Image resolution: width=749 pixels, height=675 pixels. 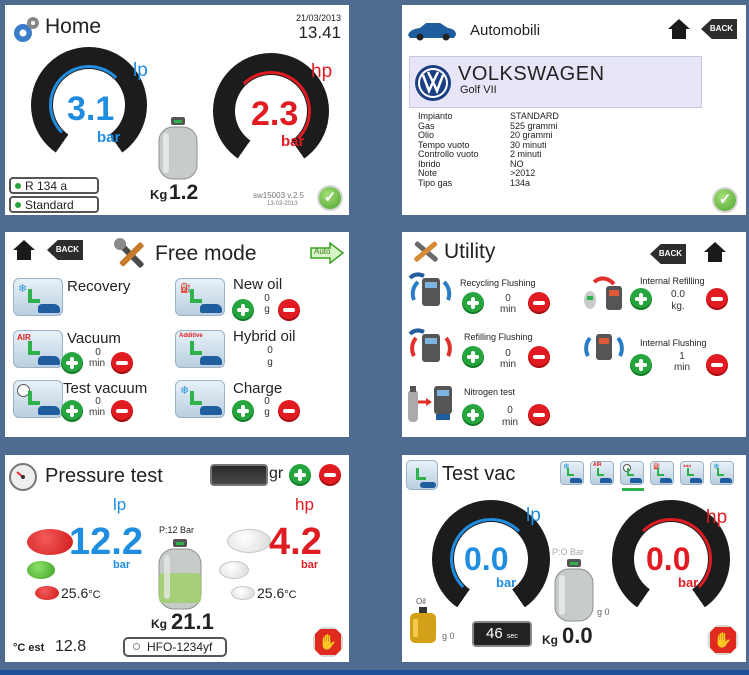 What do you see at coordinates (310, 565) in the screenshot?
I see `hp-unit: bar` at bounding box center [310, 565].